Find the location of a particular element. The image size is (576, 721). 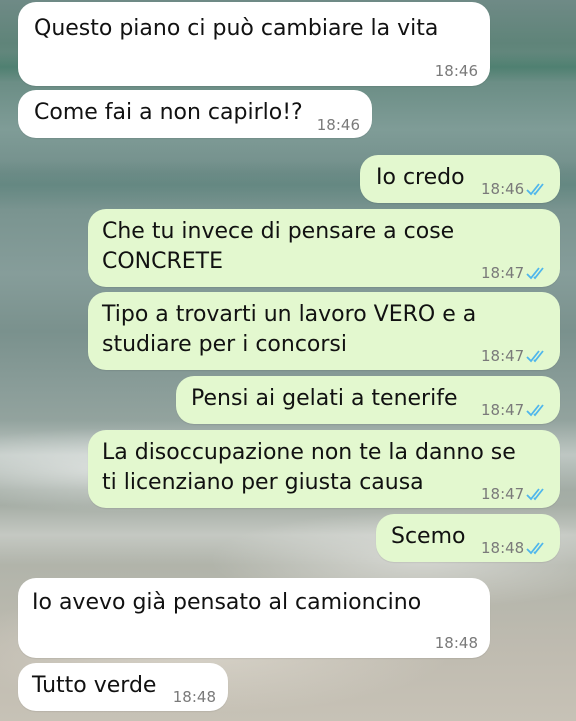

message-bubble-outgoing: Scemo 18:48 is located at coordinates (468, 538).